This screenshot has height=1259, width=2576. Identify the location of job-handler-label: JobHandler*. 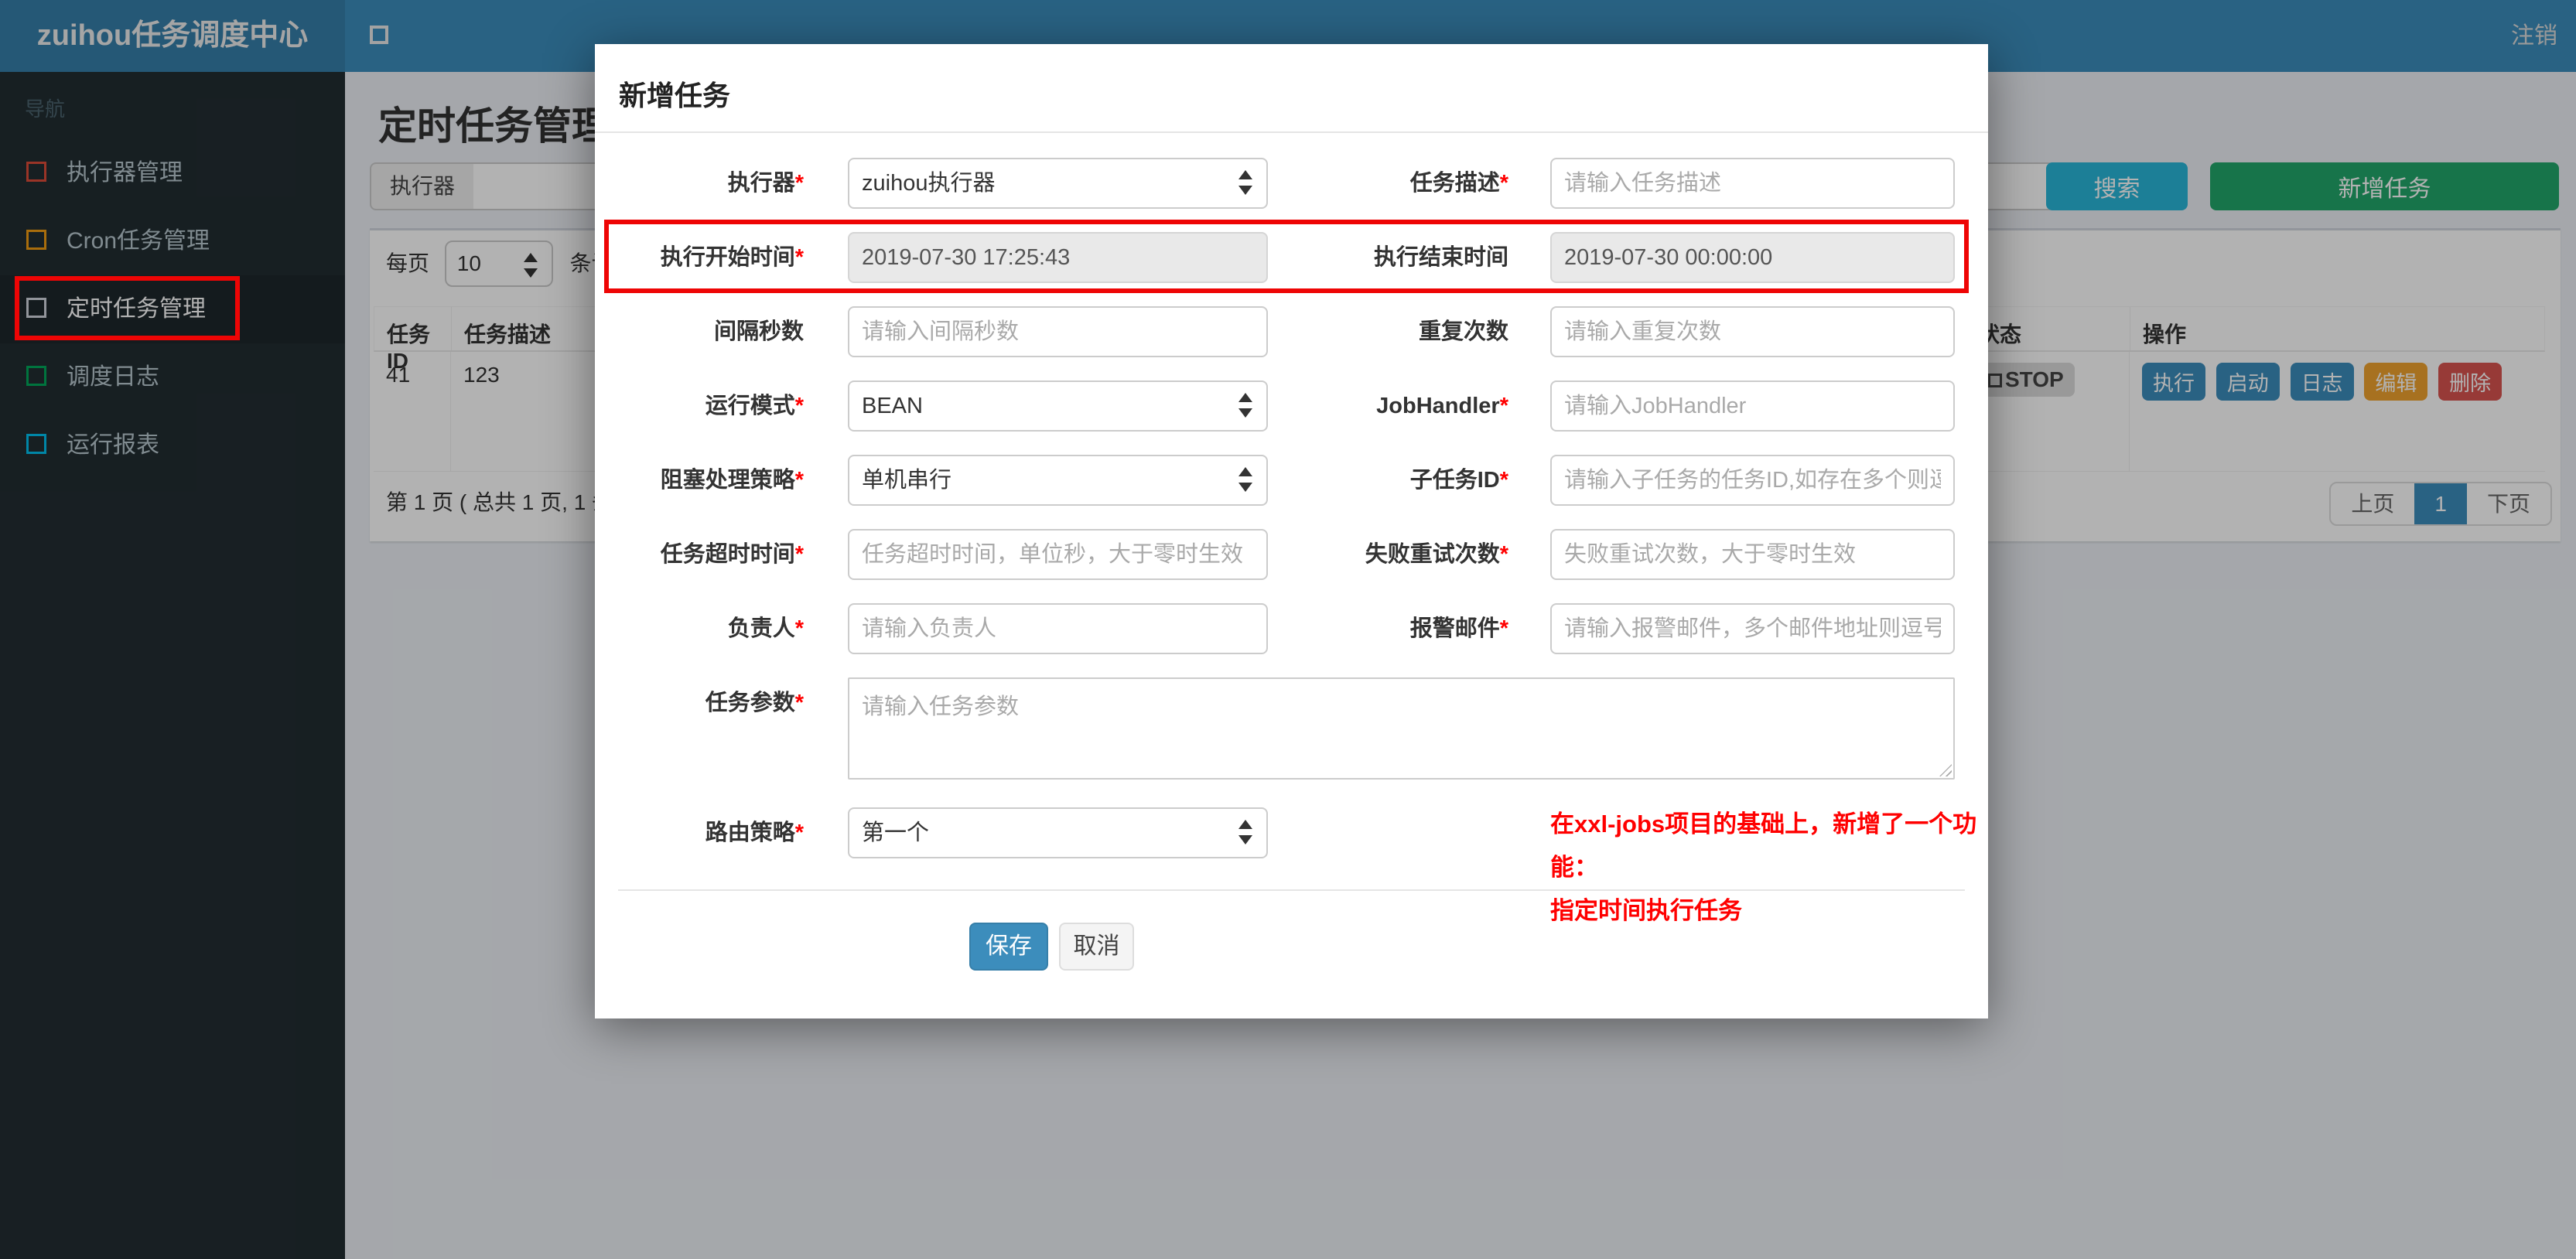
(1442, 406).